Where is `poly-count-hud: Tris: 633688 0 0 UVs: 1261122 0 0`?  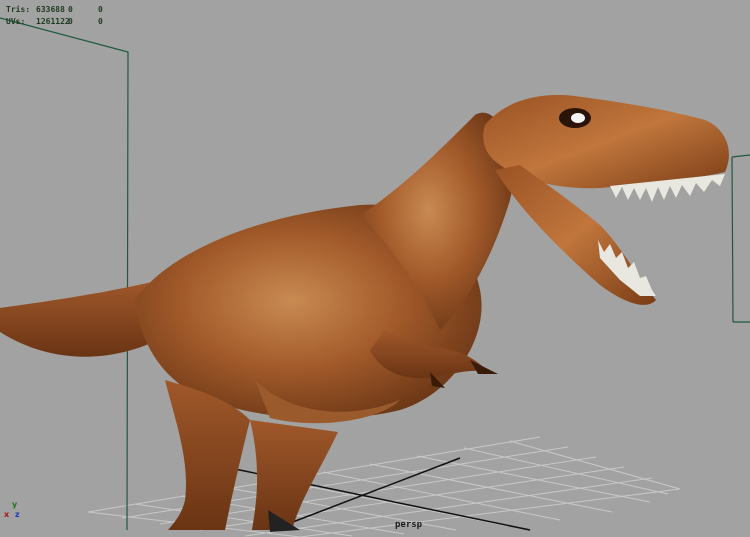 poly-count-hud: Tris: 633688 0 0 UVs: 1261122 0 0 is located at coordinates (62, 16).